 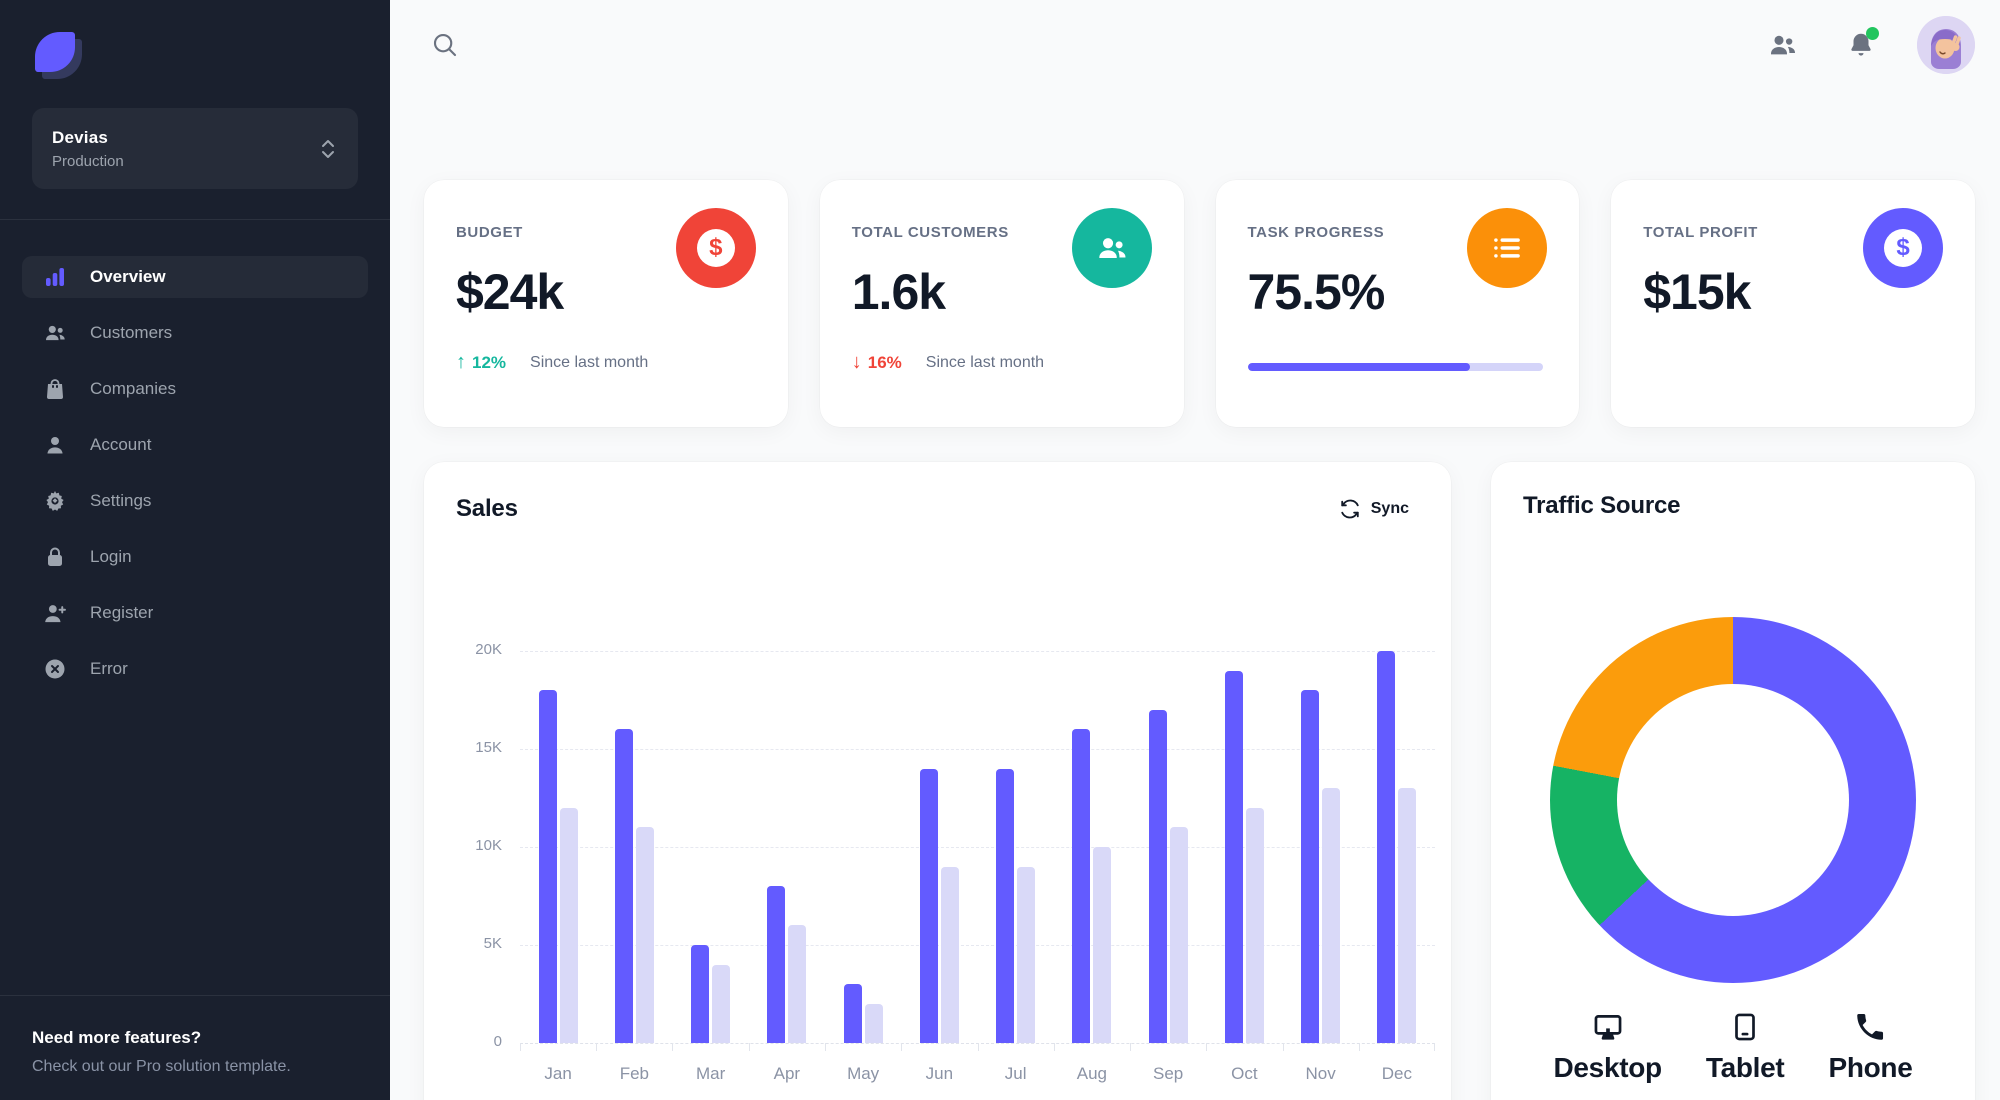 I want to click on sidebar-item-label: Customers, so click(x=131, y=332).